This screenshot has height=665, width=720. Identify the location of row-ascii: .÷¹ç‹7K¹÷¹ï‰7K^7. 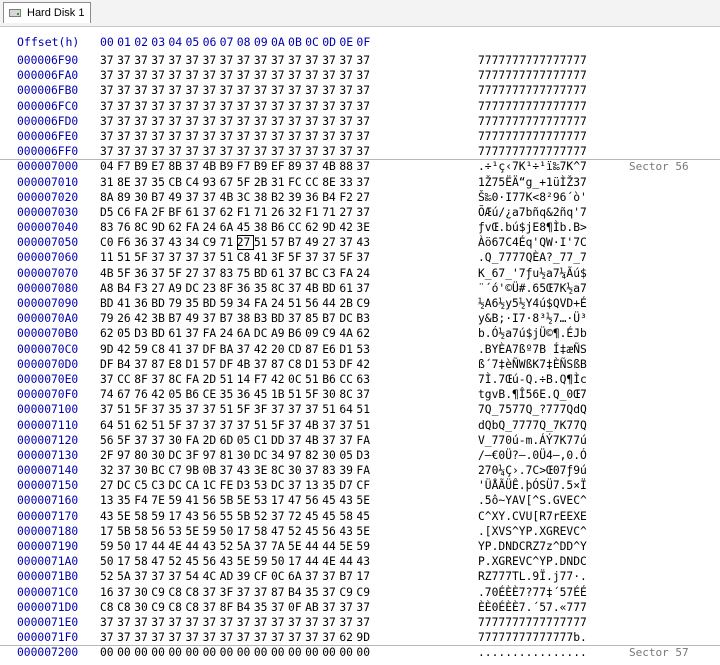
(532, 166).